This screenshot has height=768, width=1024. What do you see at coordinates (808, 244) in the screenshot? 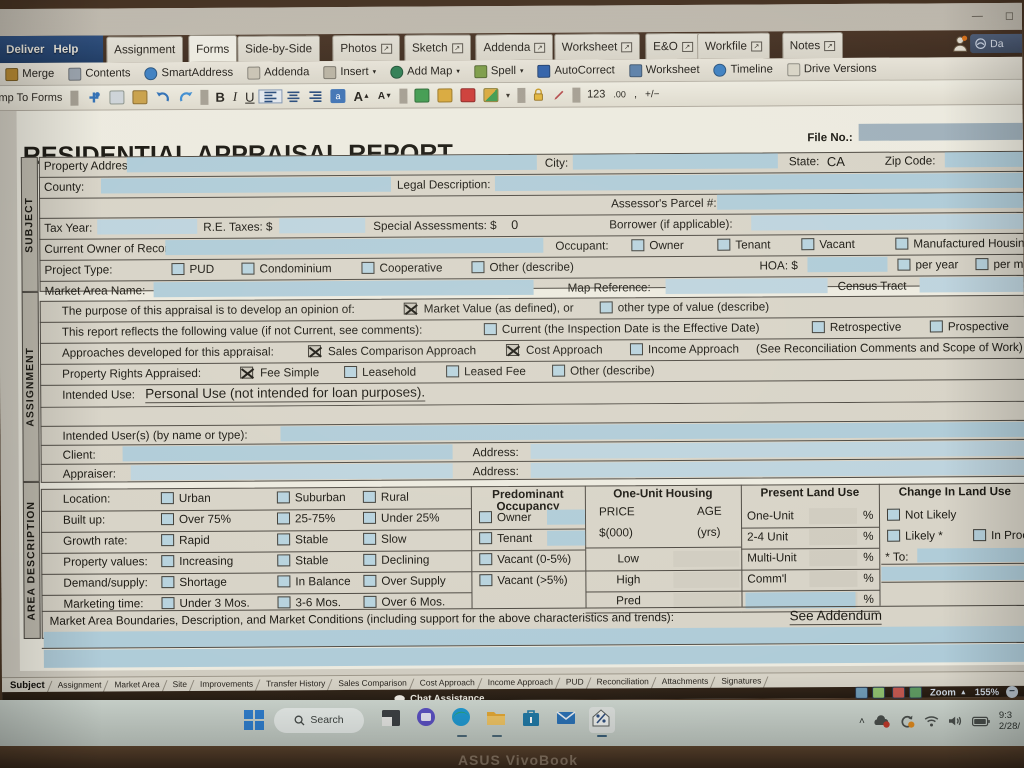
I see `occupant-vacant-checkbox` at bounding box center [808, 244].